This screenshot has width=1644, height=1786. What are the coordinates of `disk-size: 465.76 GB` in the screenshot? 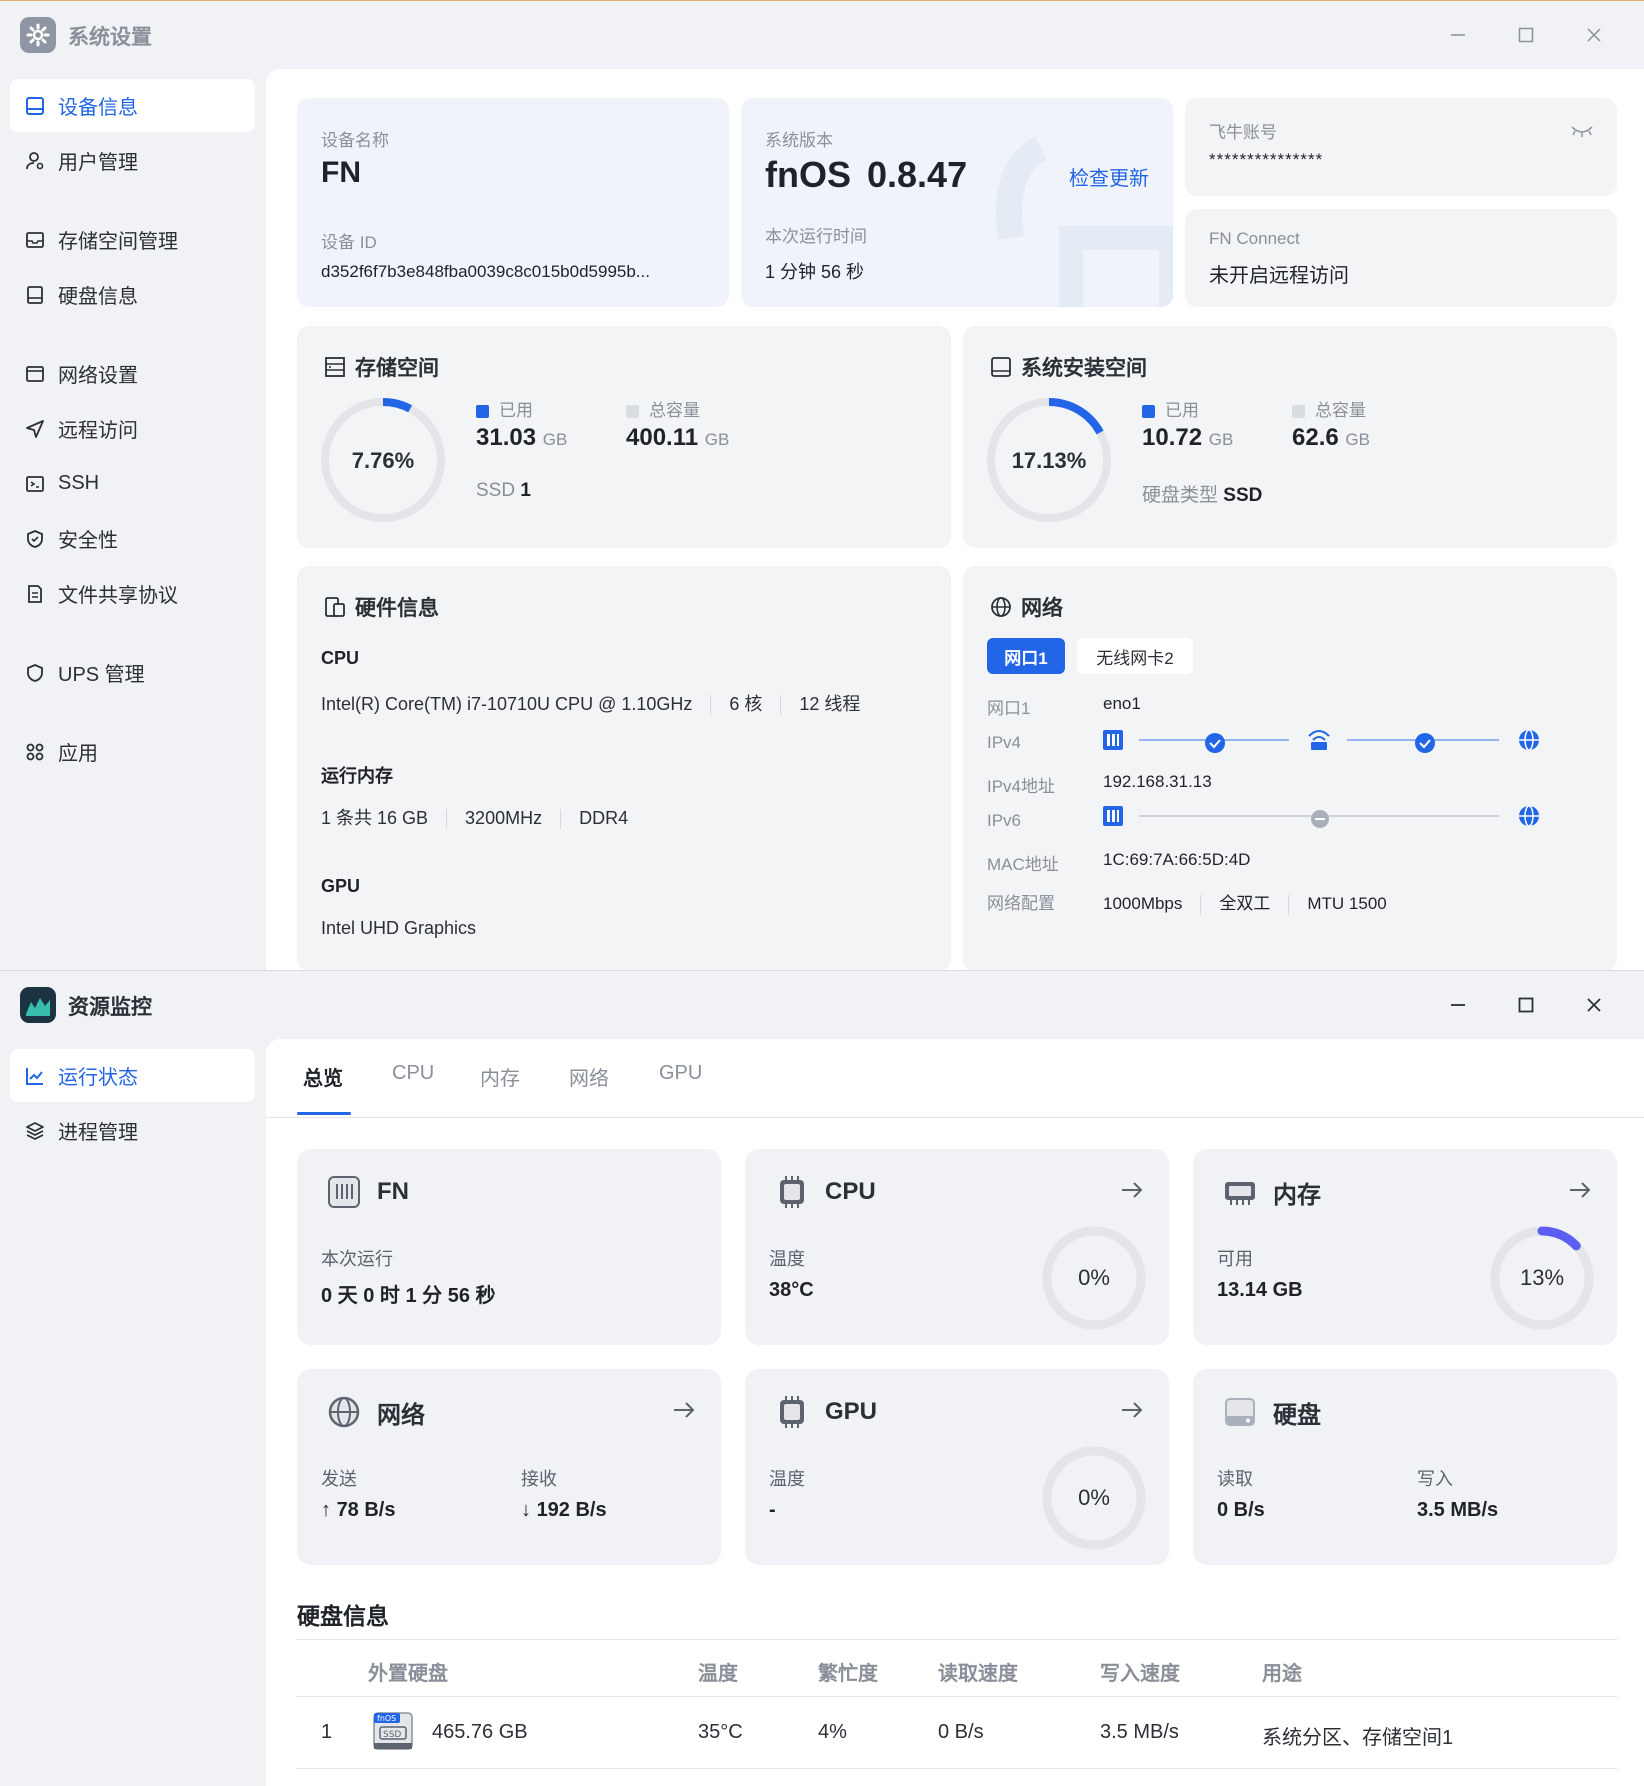 It's located at (480, 1732).